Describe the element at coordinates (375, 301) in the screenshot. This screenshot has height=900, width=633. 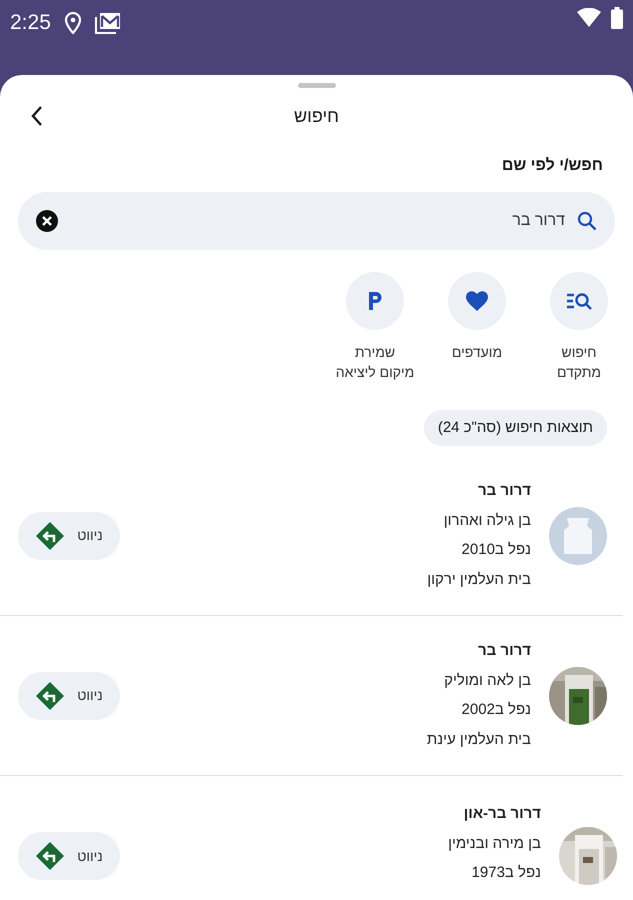
I see `parking-icon` at that location.